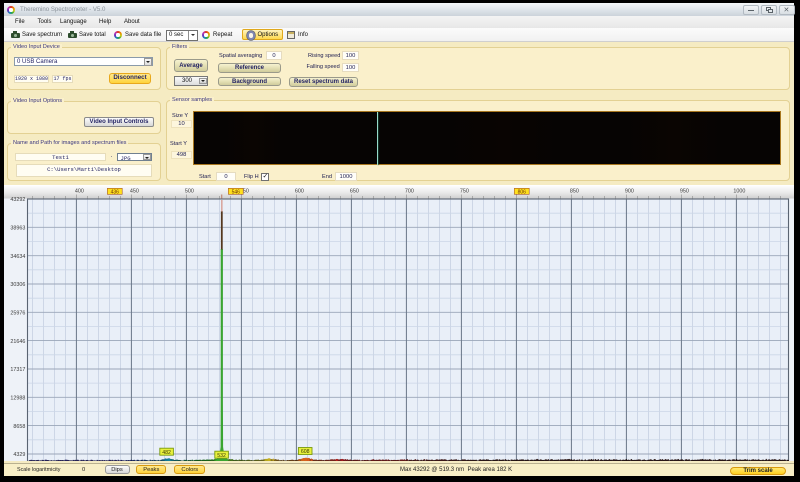 This screenshot has height=482, width=800. Describe the element at coordinates (409, 191) in the screenshot. I see `svg-text: 700` at that location.